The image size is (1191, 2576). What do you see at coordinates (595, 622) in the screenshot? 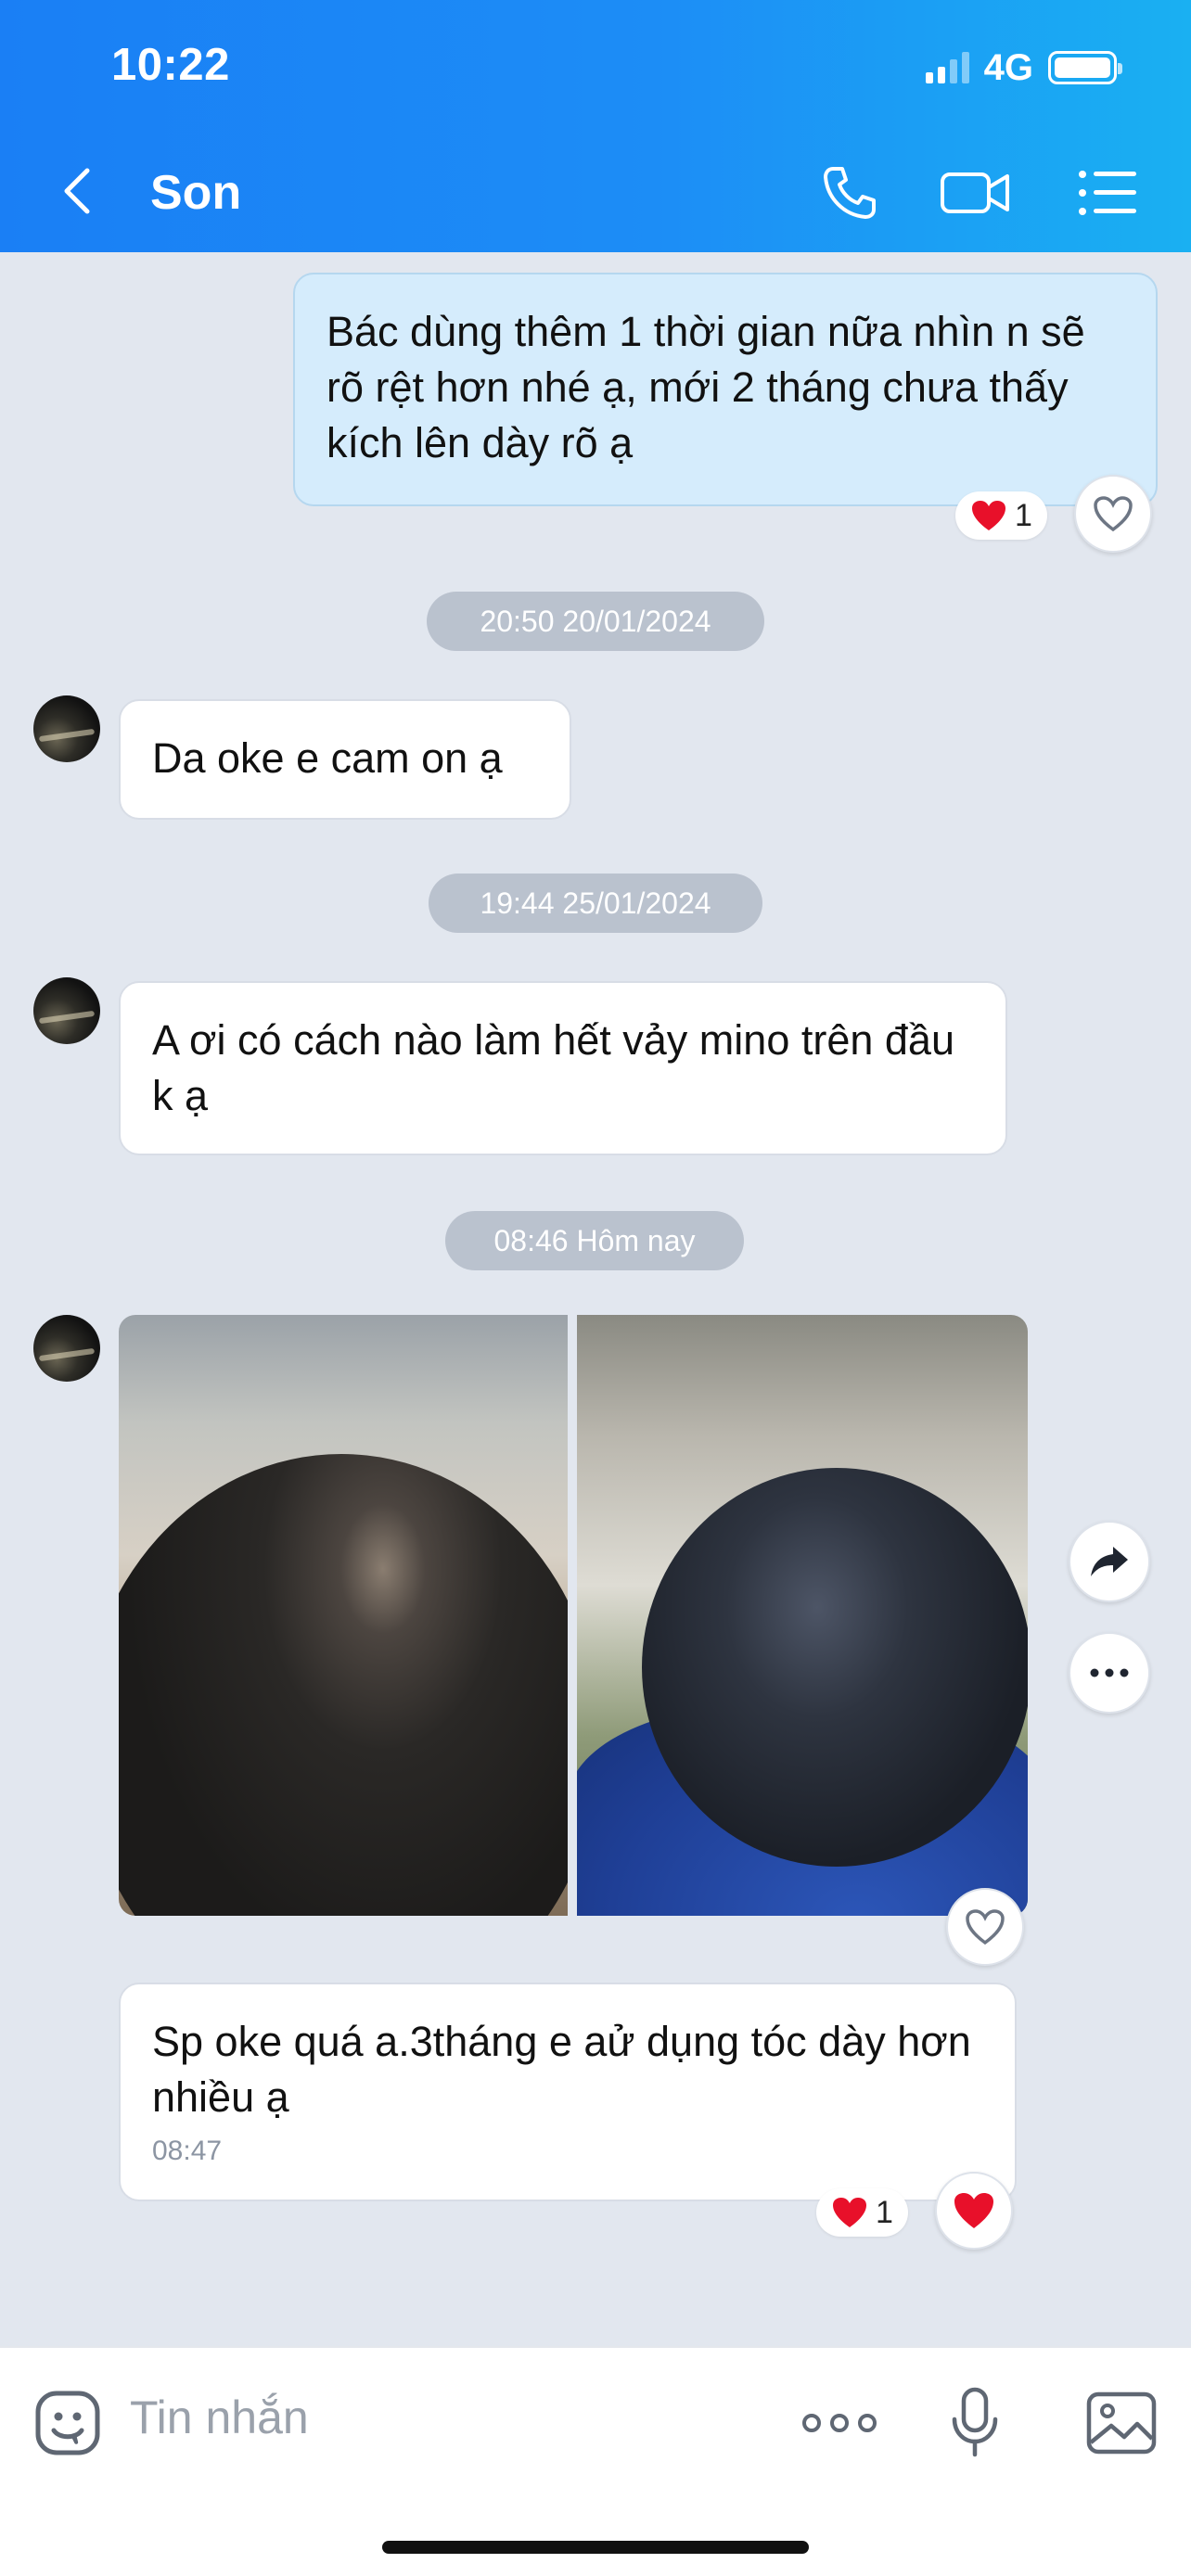
I see `date-separator: 20:50 20/01/2024` at bounding box center [595, 622].